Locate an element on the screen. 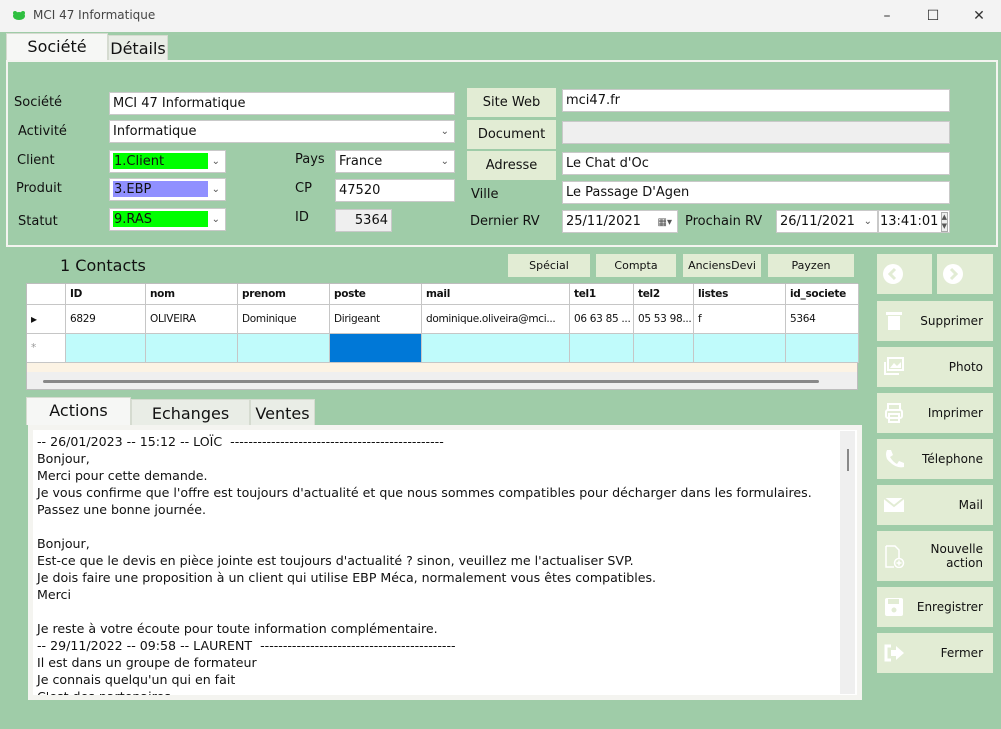  anciens-devis-button: AnciensDevi is located at coordinates (722, 265).